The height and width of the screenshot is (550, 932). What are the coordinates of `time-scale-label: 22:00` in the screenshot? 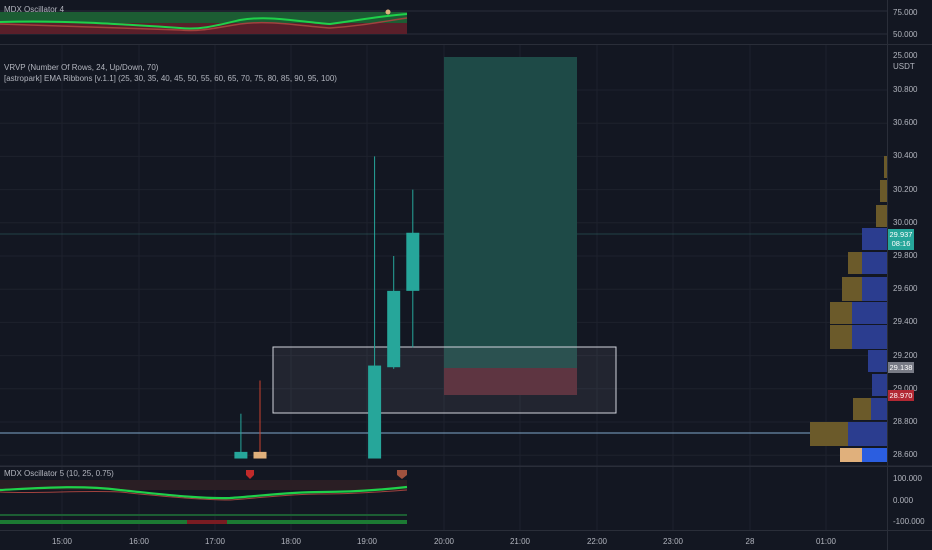 It's located at (597, 541).